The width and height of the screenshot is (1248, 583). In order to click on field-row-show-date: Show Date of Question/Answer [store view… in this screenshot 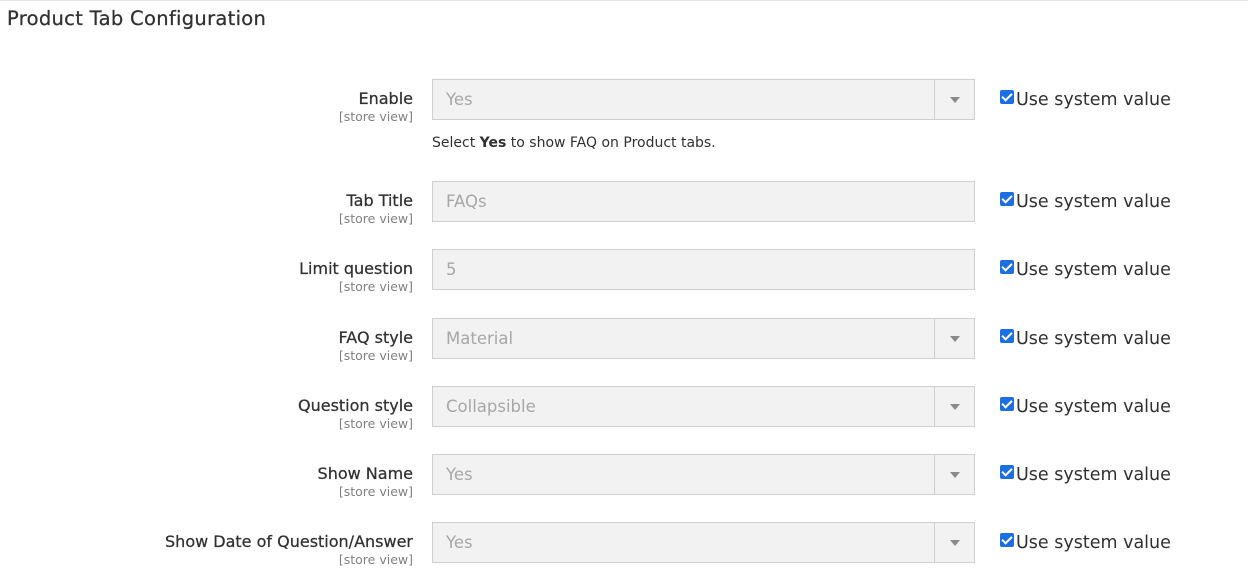, I will do `click(624, 548)`.